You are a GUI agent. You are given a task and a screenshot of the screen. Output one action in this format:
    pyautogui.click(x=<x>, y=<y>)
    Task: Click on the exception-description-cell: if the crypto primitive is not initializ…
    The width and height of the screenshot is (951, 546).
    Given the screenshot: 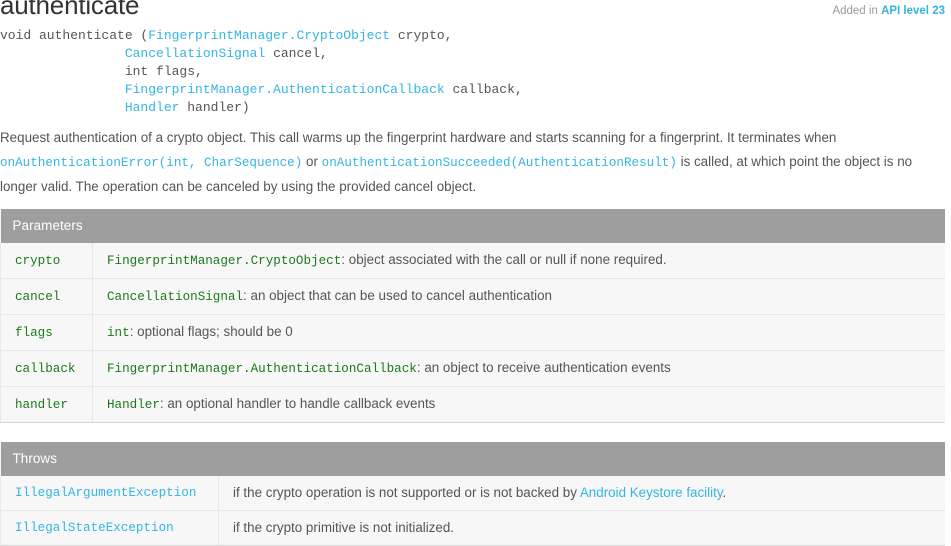 What is the action you would take?
    pyautogui.click(x=581, y=528)
    